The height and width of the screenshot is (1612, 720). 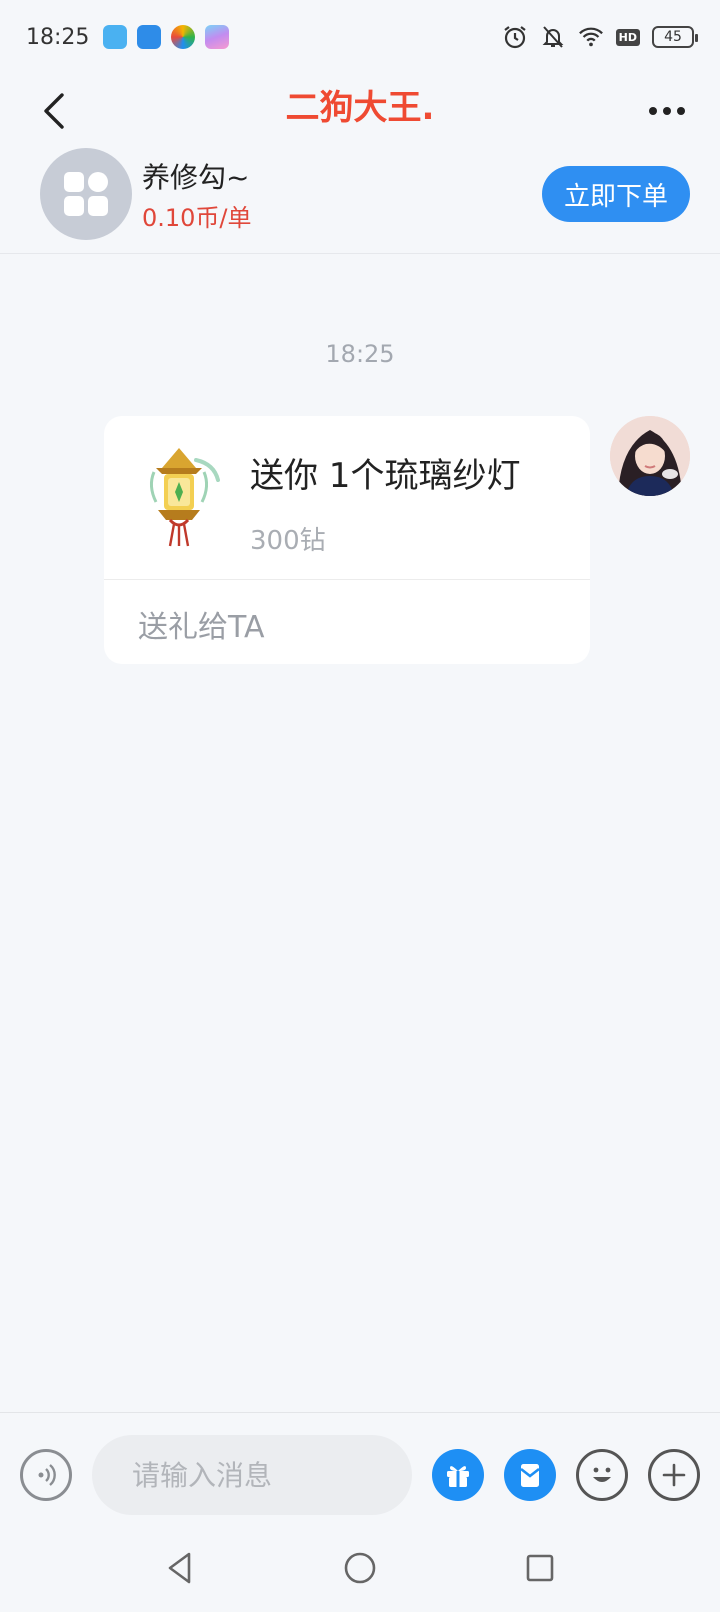 What do you see at coordinates (58, 37) in the screenshot?
I see `status-time: 18:25` at bounding box center [58, 37].